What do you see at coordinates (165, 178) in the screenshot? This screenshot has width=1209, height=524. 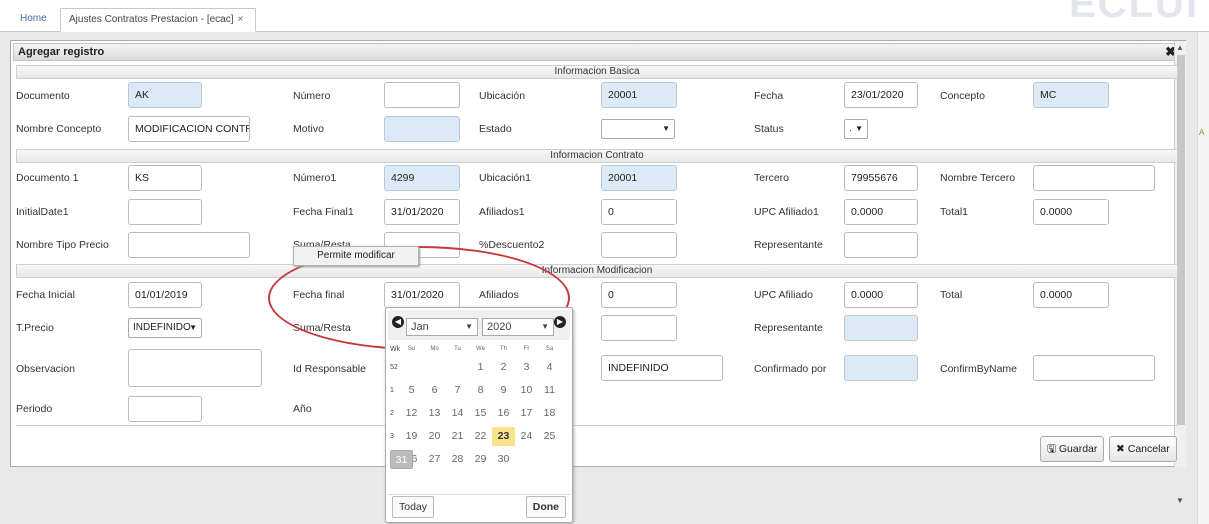 I see `documento1-field: KS` at bounding box center [165, 178].